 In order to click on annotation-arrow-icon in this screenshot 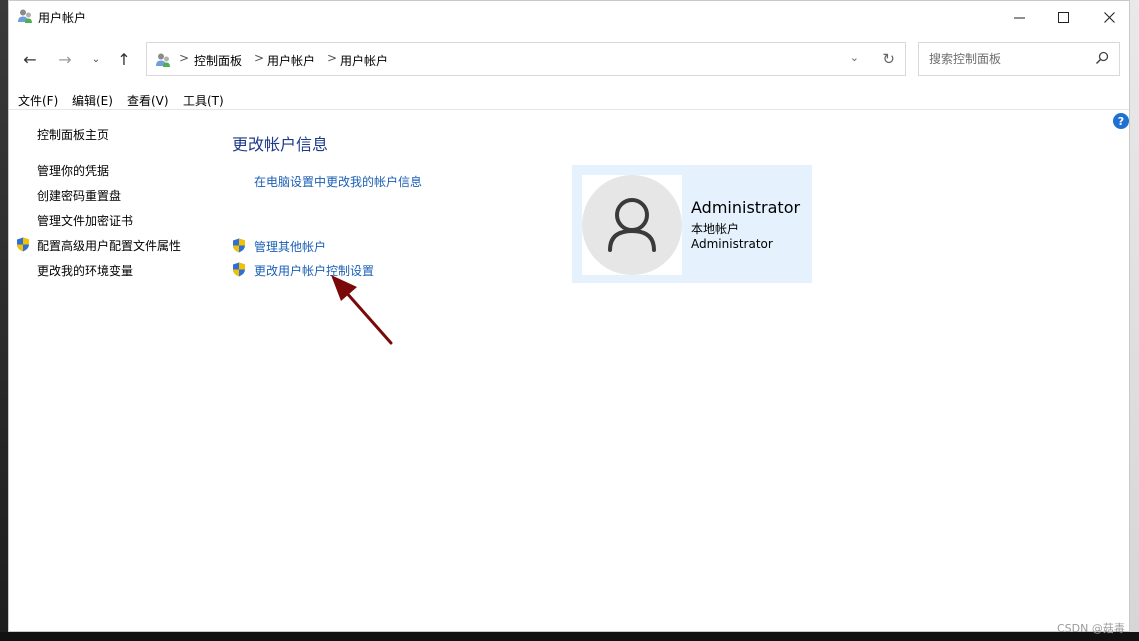, I will do `click(362, 310)`.